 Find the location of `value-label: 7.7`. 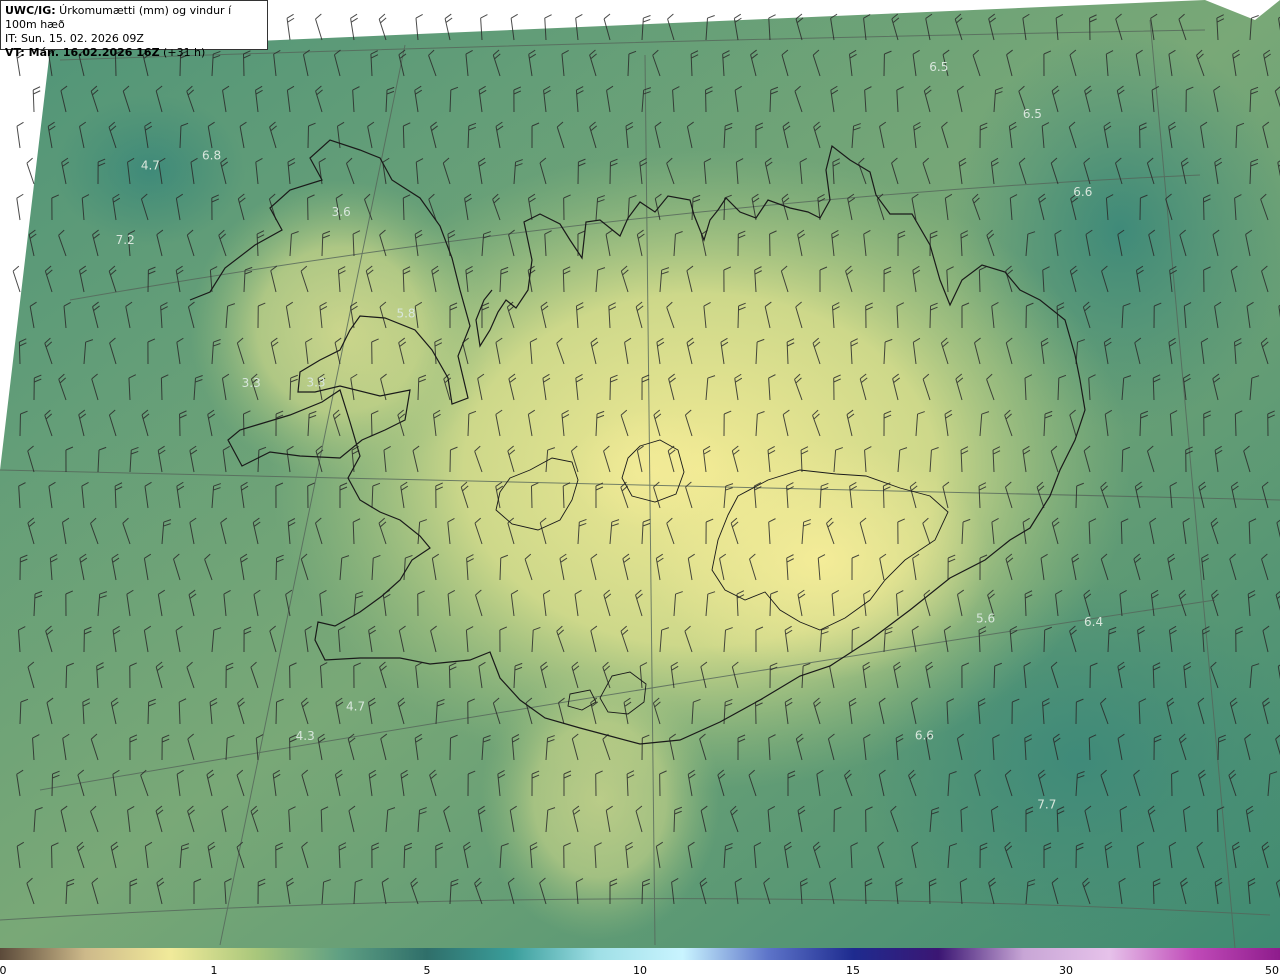

value-label: 7.7 is located at coordinates (1046, 805).